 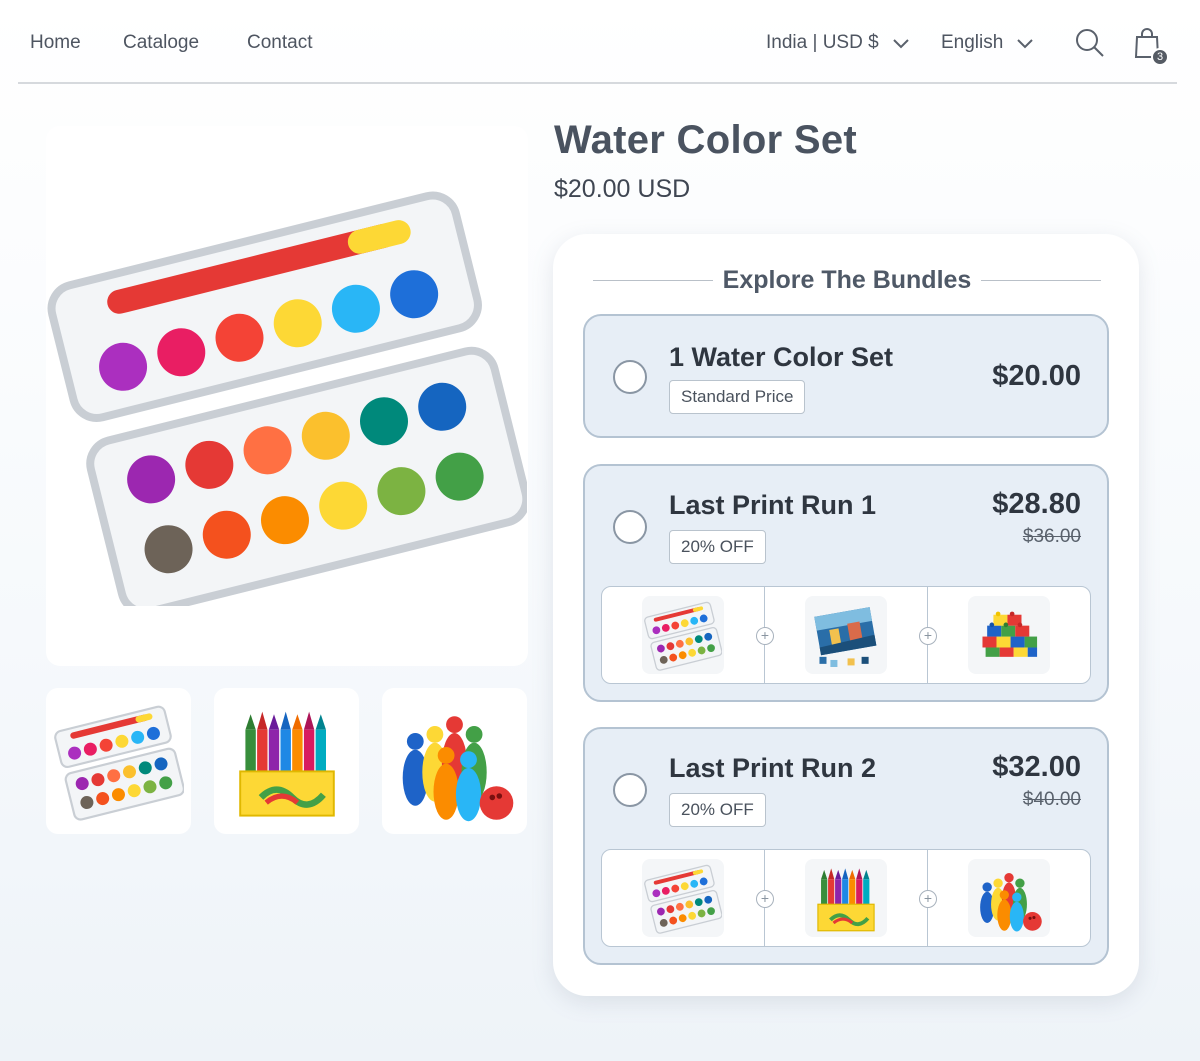 I want to click on thumbnail-watercolor-set, so click(x=118, y=761).